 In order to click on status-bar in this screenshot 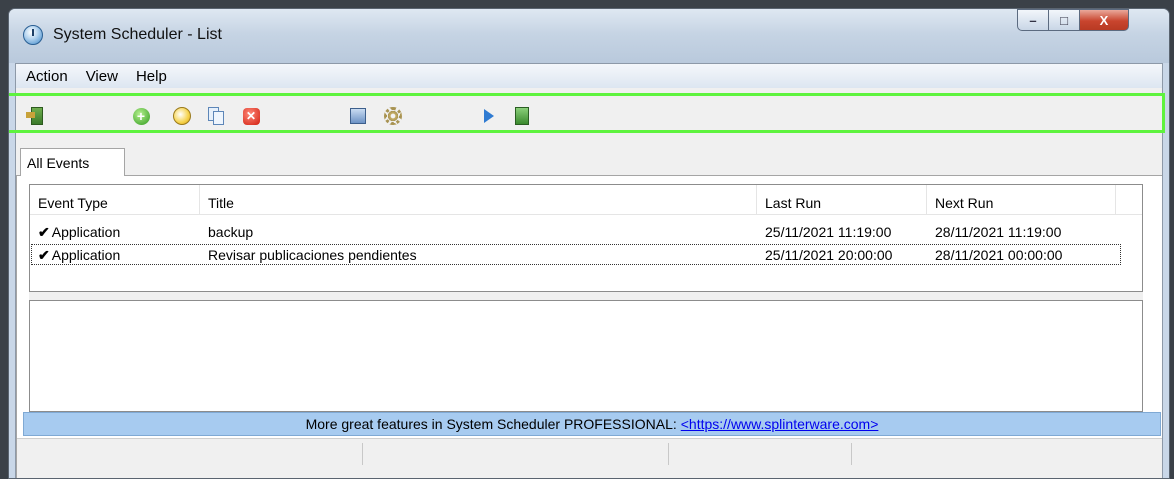, I will do `click(589, 458)`.